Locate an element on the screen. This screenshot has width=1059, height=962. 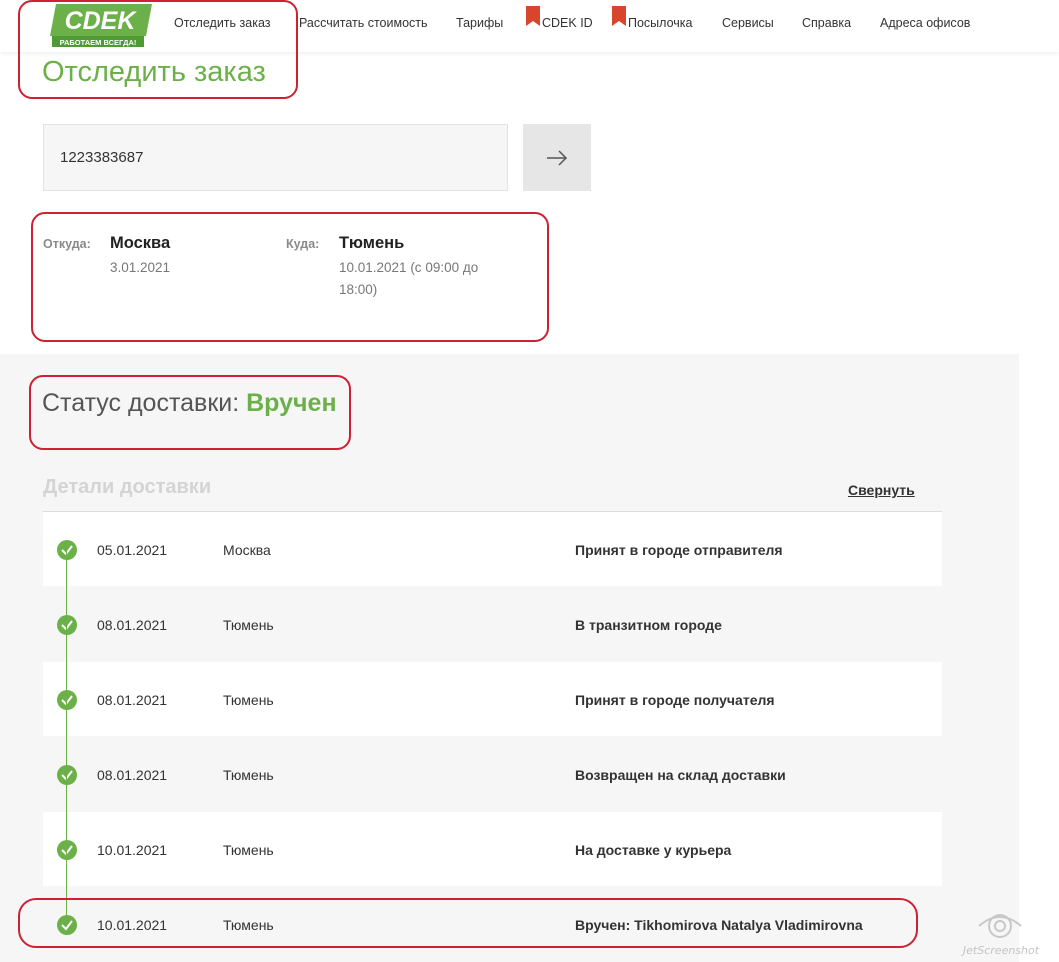
logo-tagline: РАБОТАЕМ ВСЕГДА! is located at coordinates (98, 42).